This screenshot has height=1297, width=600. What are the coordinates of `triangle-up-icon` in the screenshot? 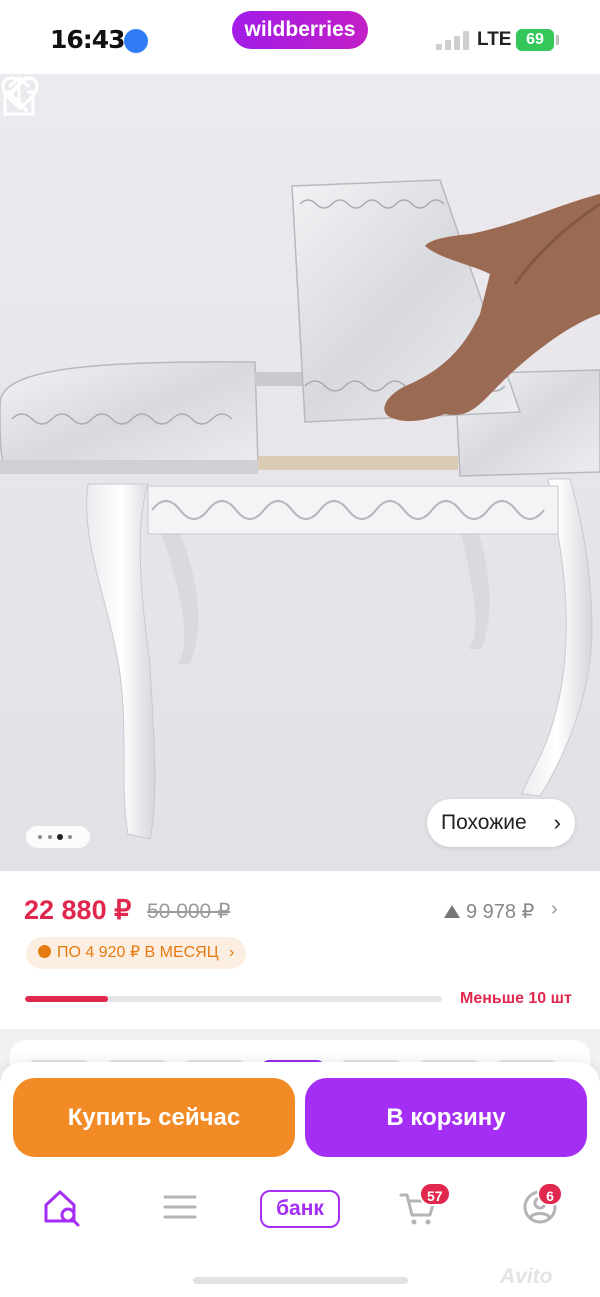 It's located at (452, 911).